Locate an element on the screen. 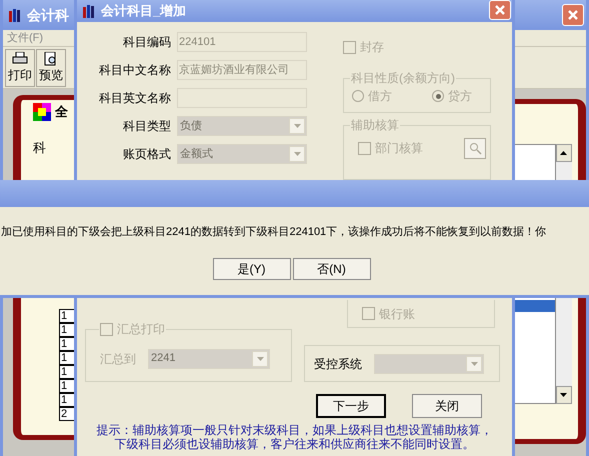 Image resolution: width=589 pixels, height=456 pixels. search-icon is located at coordinates (475, 148).